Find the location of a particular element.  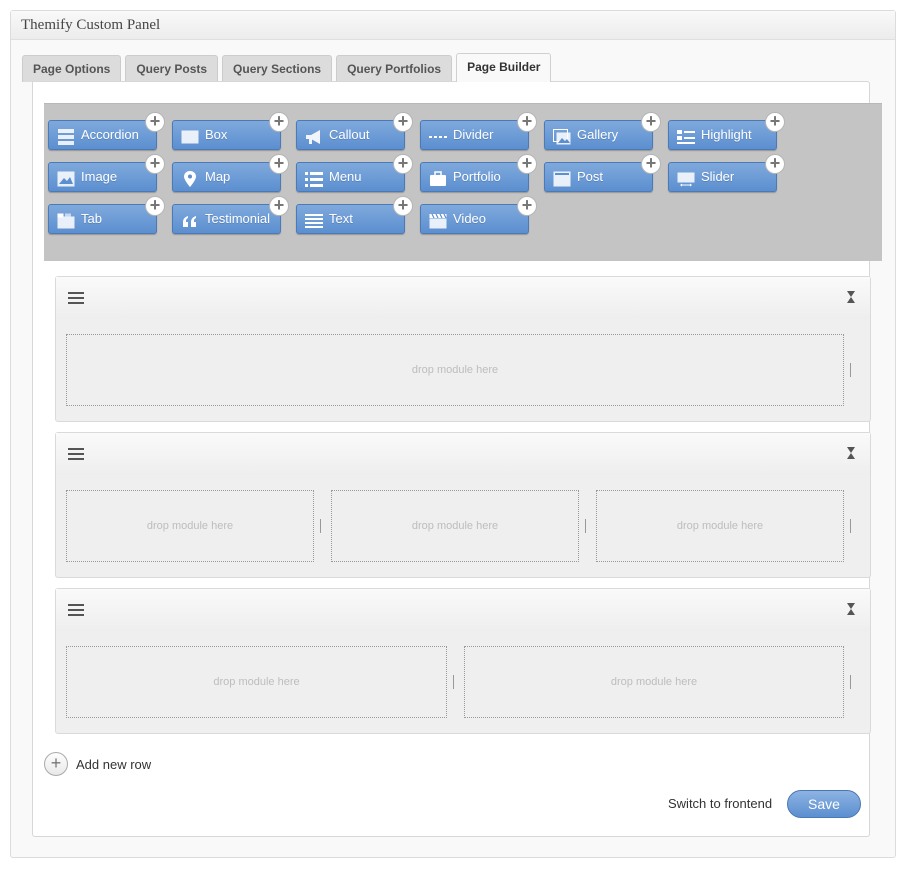

tab-page-builder: Page Builder is located at coordinates (504, 67).